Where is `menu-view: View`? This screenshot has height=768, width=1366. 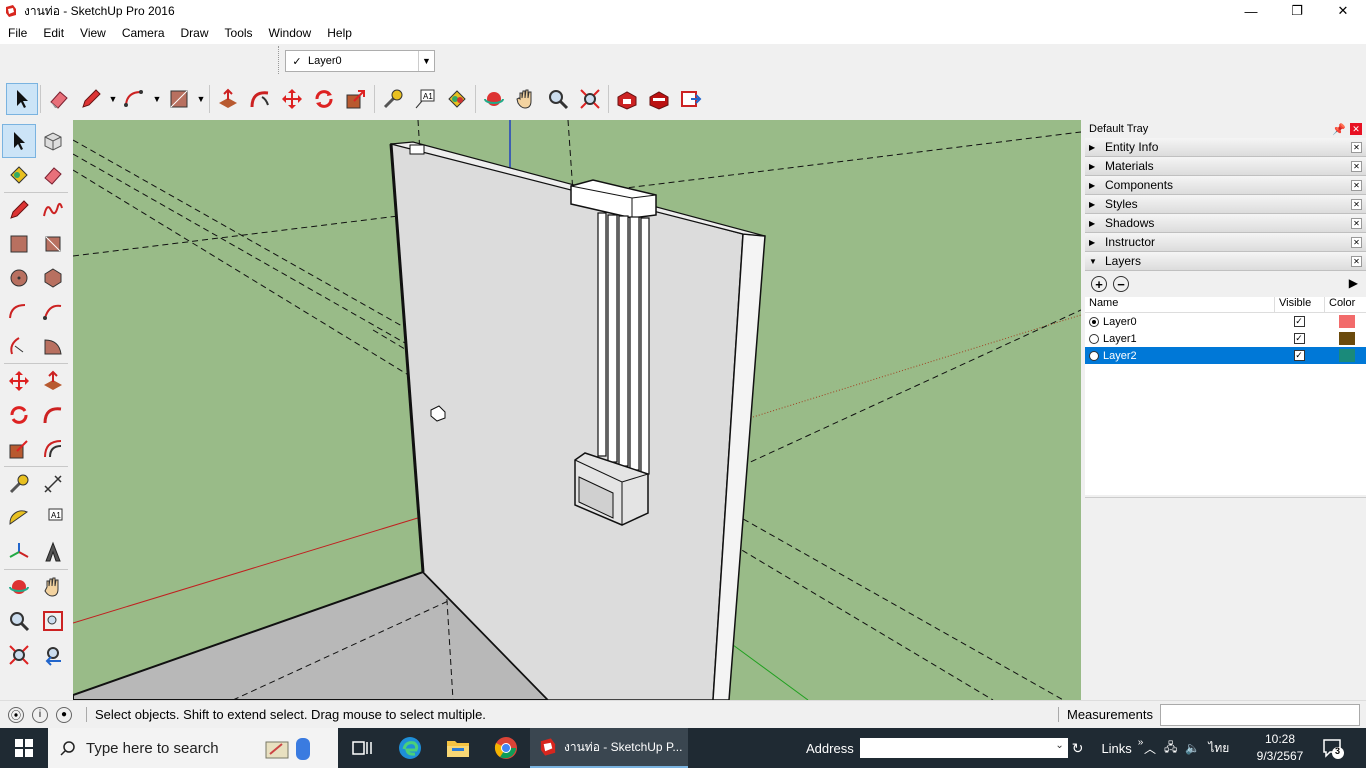 menu-view: View is located at coordinates (93, 33).